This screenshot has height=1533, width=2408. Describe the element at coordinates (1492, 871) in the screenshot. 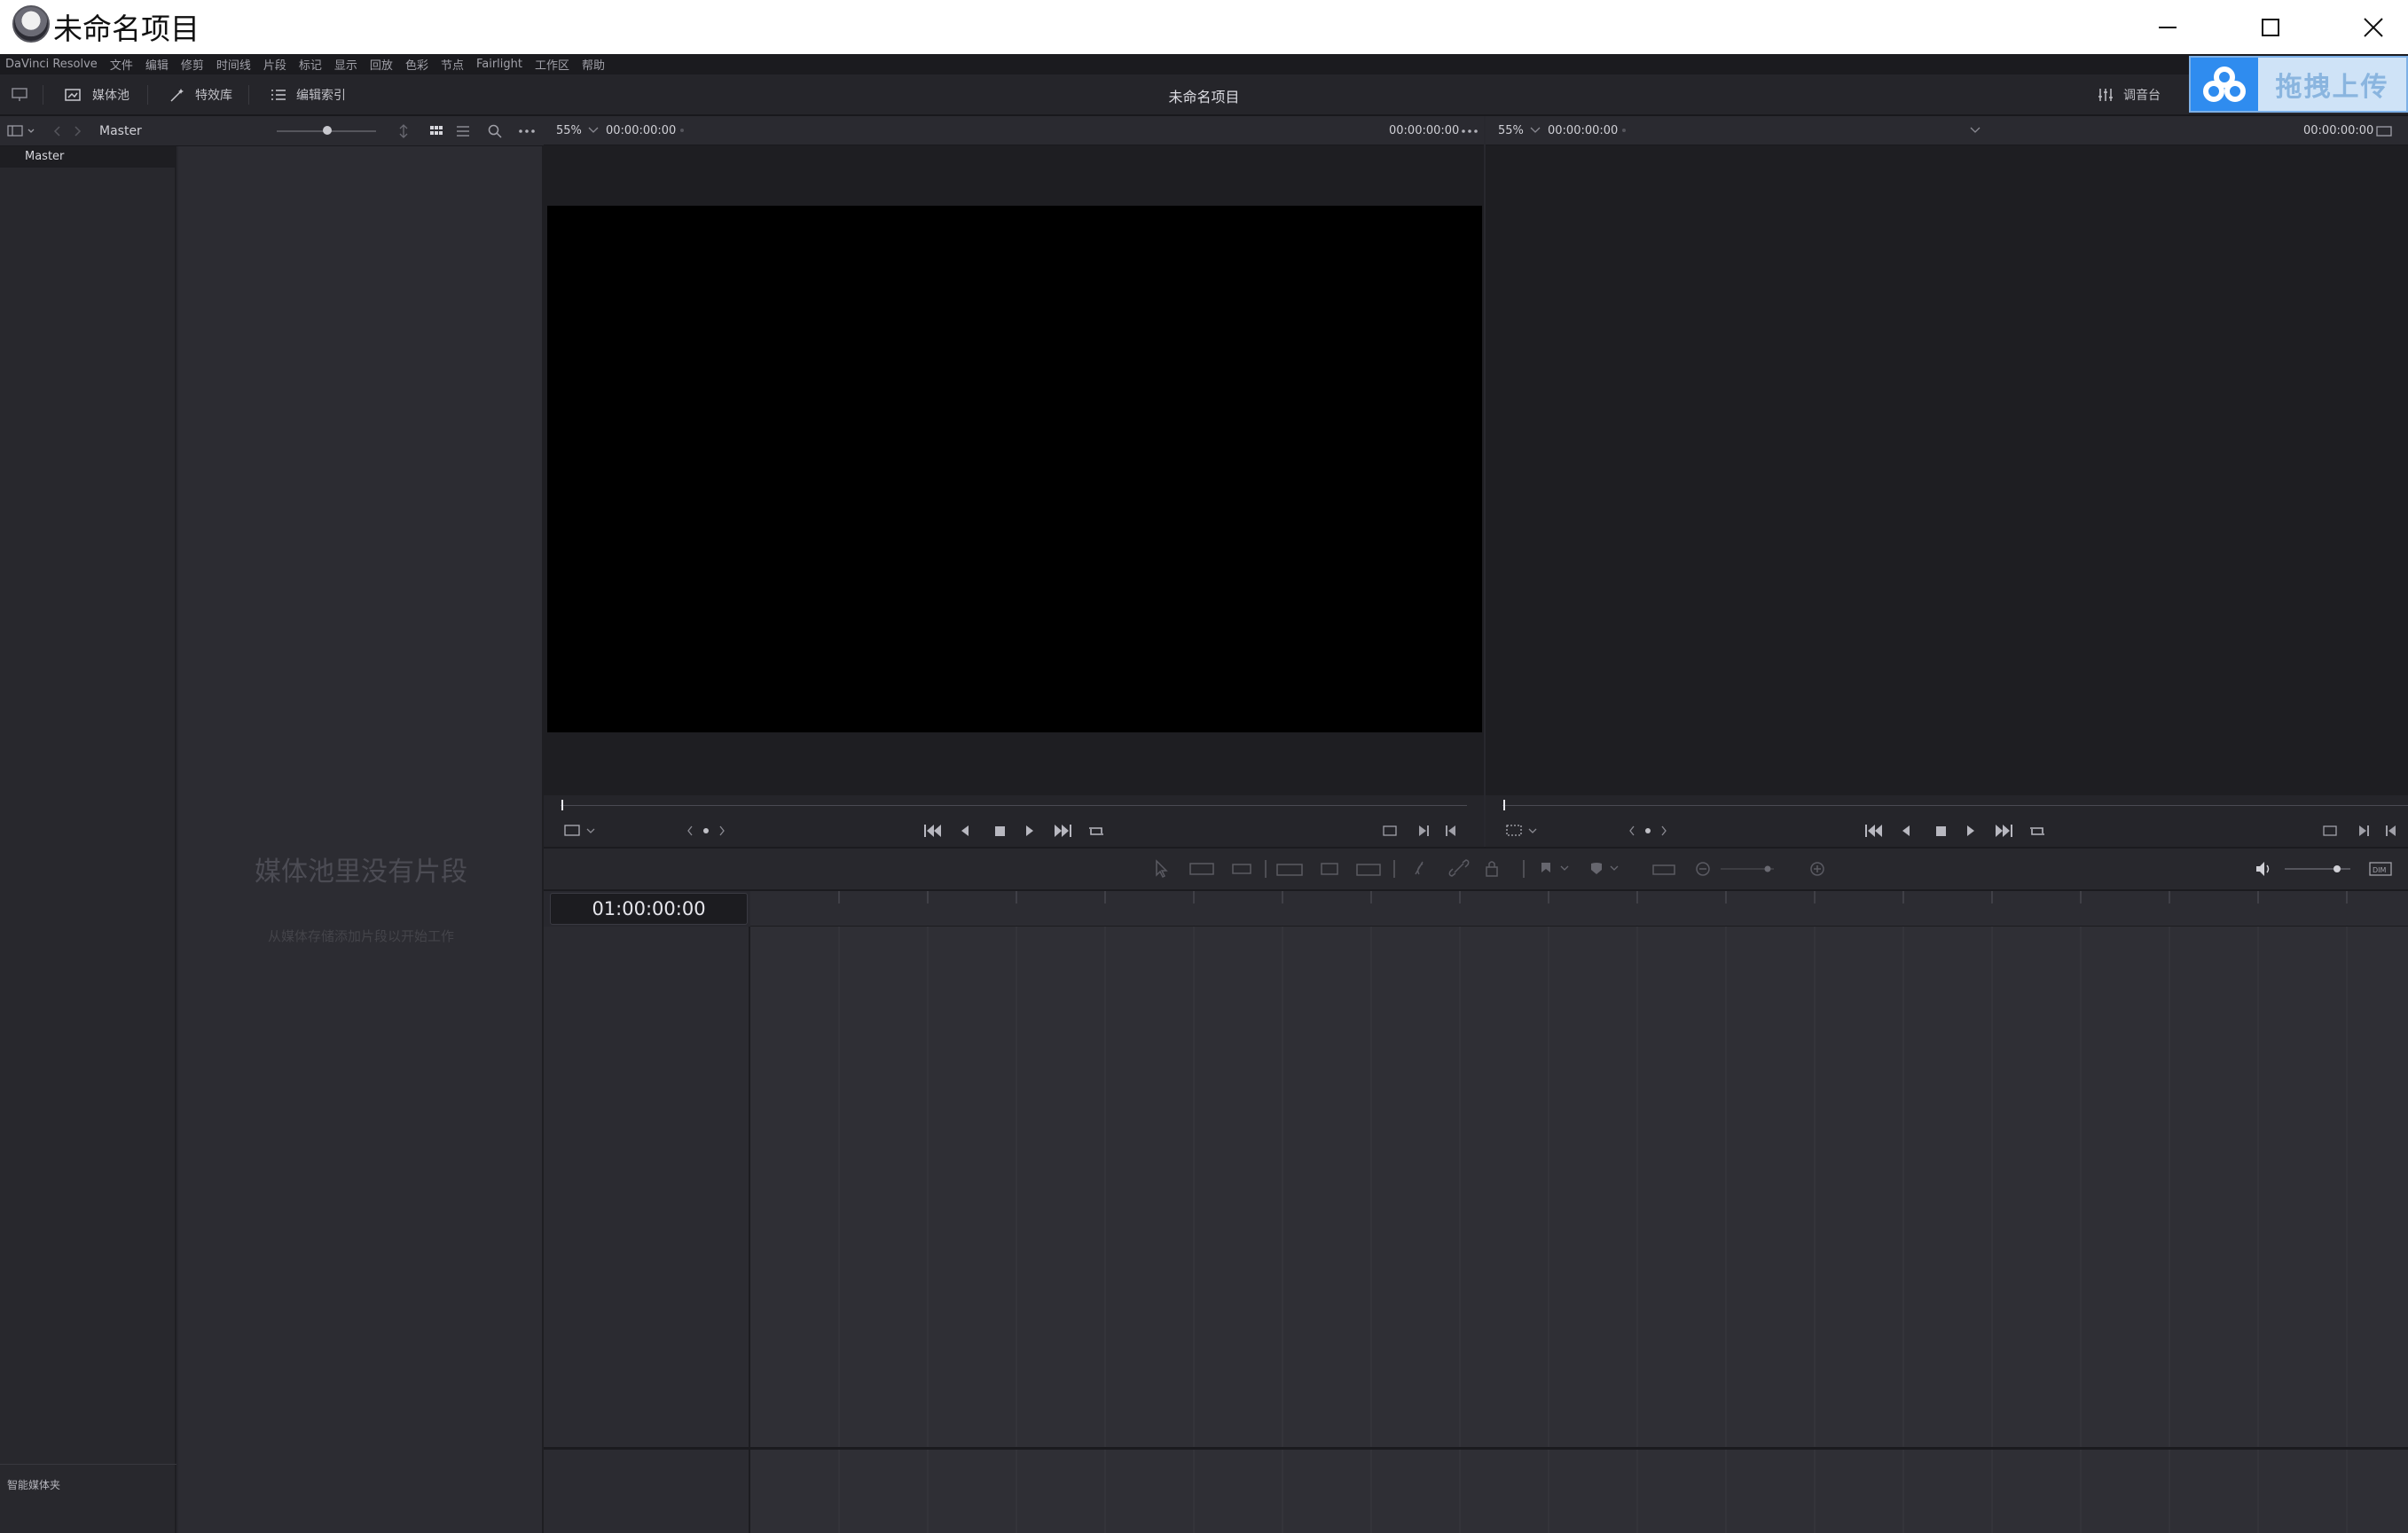

I see `lock-icon` at that location.